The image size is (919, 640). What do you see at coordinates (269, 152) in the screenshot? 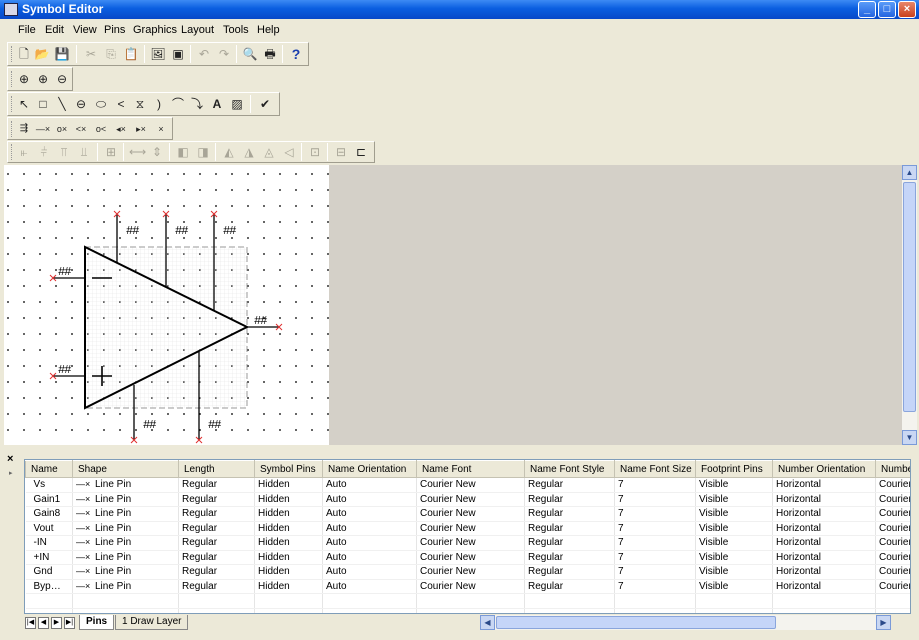
I see `flip-horizontal-icon: ◬` at bounding box center [269, 152].